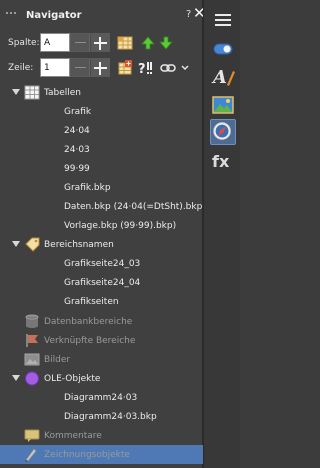 This screenshot has height=468, width=320. I want to click on column-stepper, so click(90, 42).